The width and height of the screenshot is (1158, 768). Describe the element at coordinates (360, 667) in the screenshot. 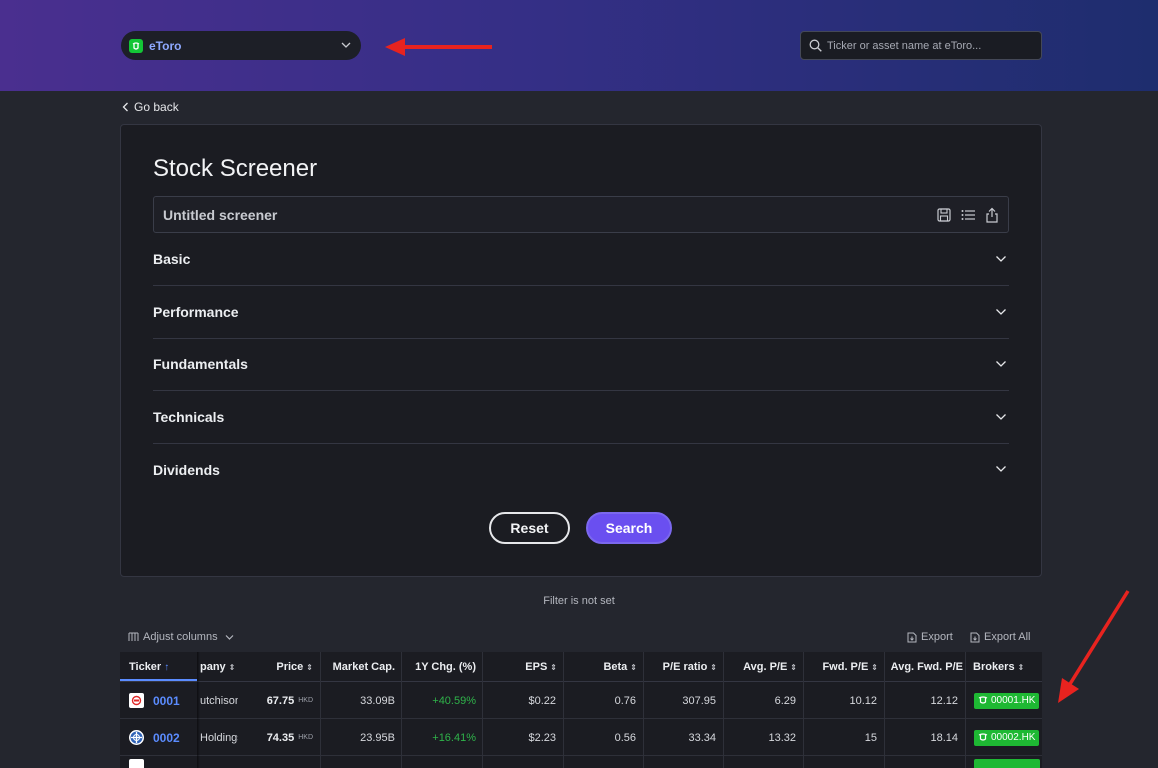

I see `col-market-cap: Market Cap.` at that location.